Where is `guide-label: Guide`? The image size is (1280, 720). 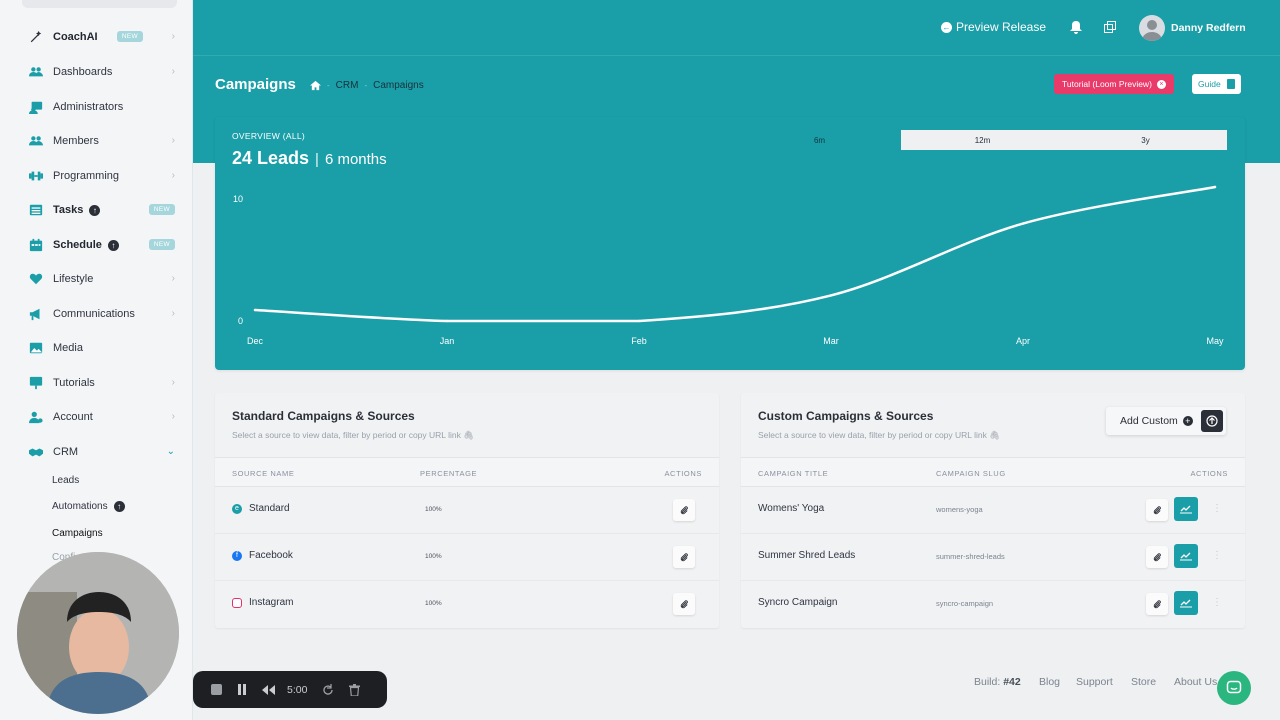 guide-label: Guide is located at coordinates (1209, 84).